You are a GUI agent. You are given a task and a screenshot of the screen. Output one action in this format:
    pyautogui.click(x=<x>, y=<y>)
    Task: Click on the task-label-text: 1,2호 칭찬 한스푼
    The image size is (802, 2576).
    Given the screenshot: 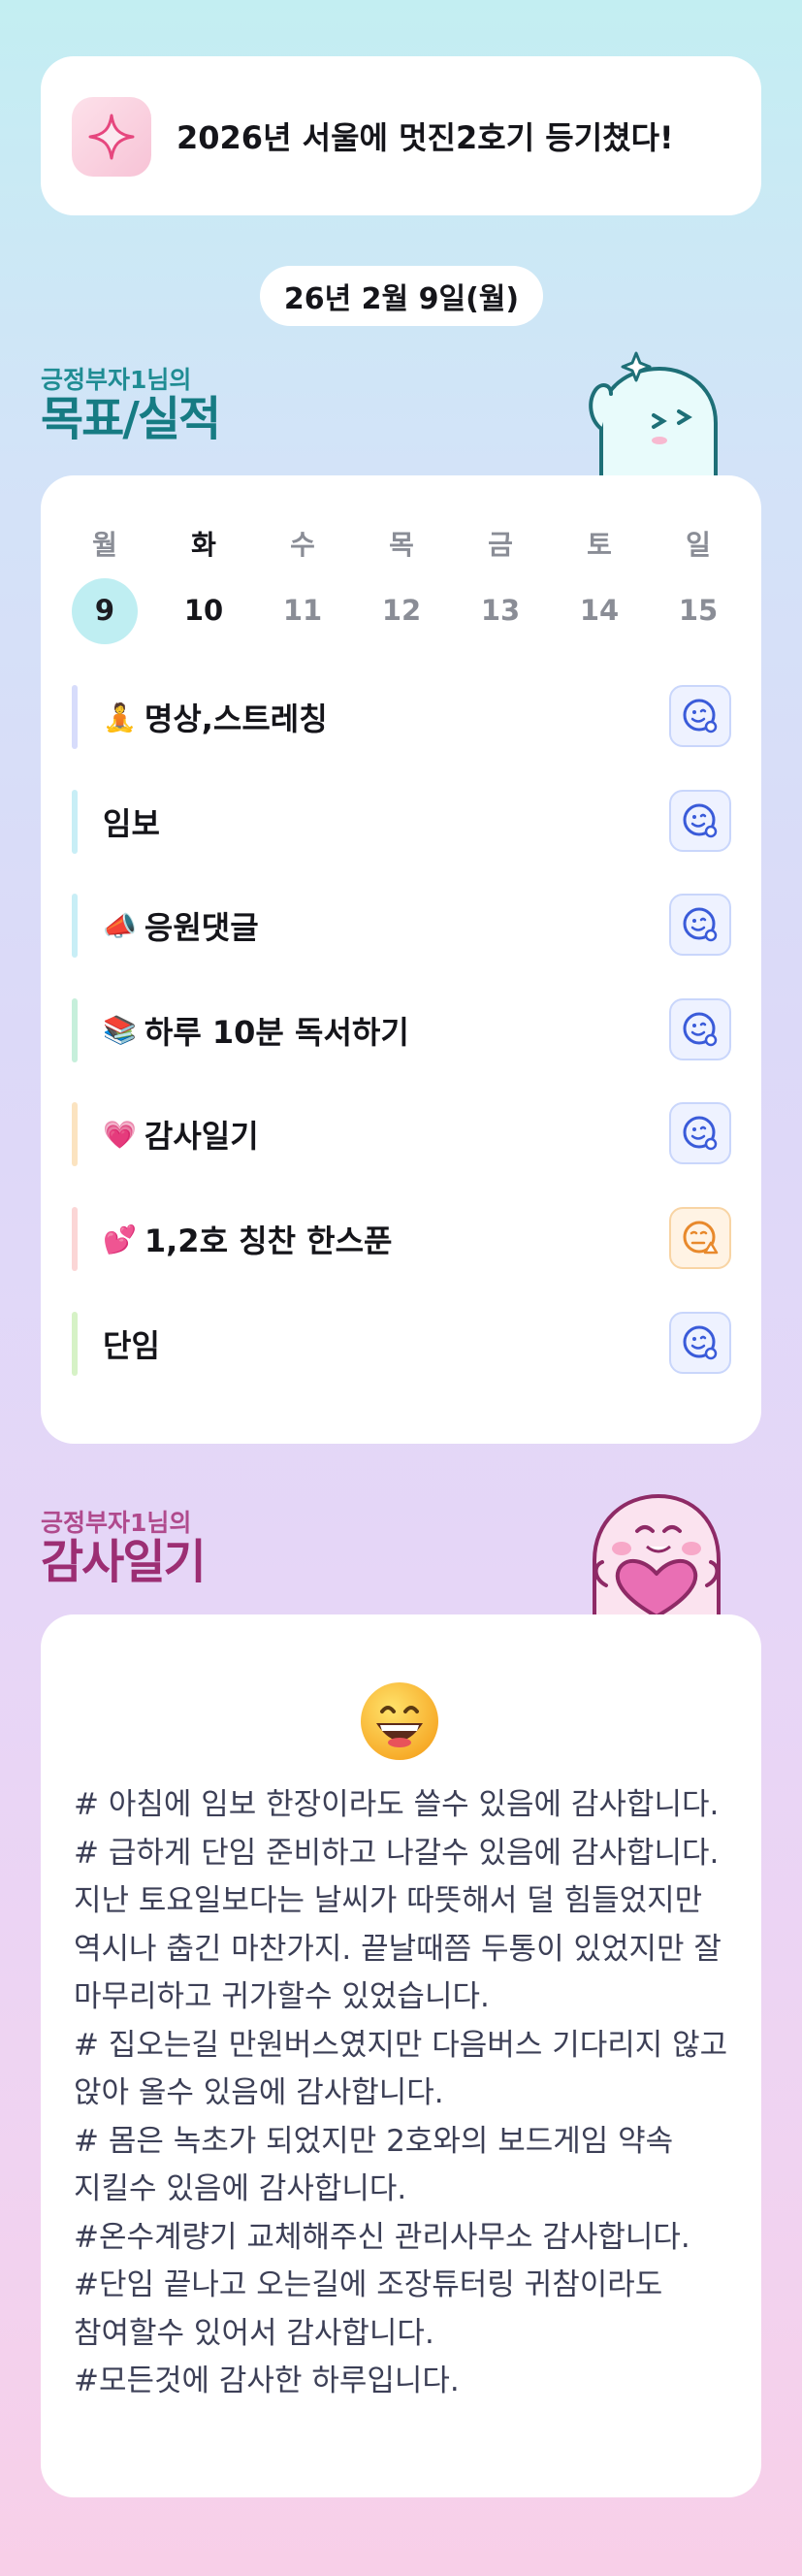 What is the action you would take?
    pyautogui.click(x=268, y=1241)
    